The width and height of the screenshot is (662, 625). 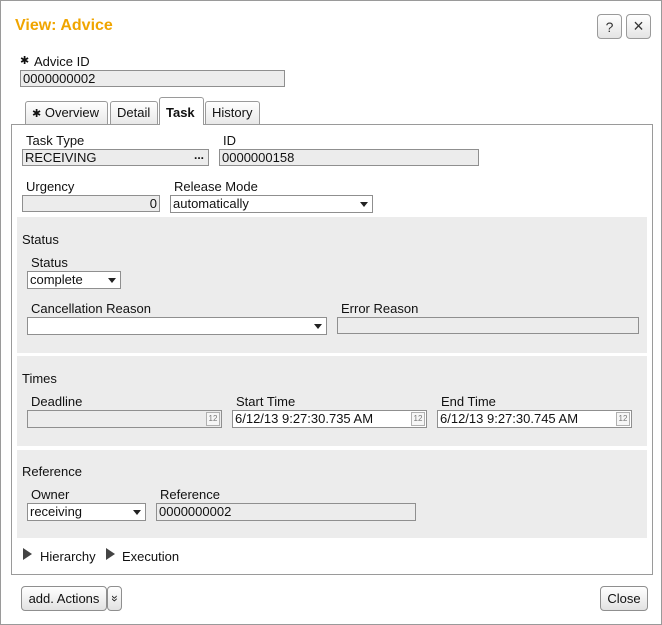 I want to click on cancellation-reason-label: Cancellation Reason, so click(x=91, y=308).